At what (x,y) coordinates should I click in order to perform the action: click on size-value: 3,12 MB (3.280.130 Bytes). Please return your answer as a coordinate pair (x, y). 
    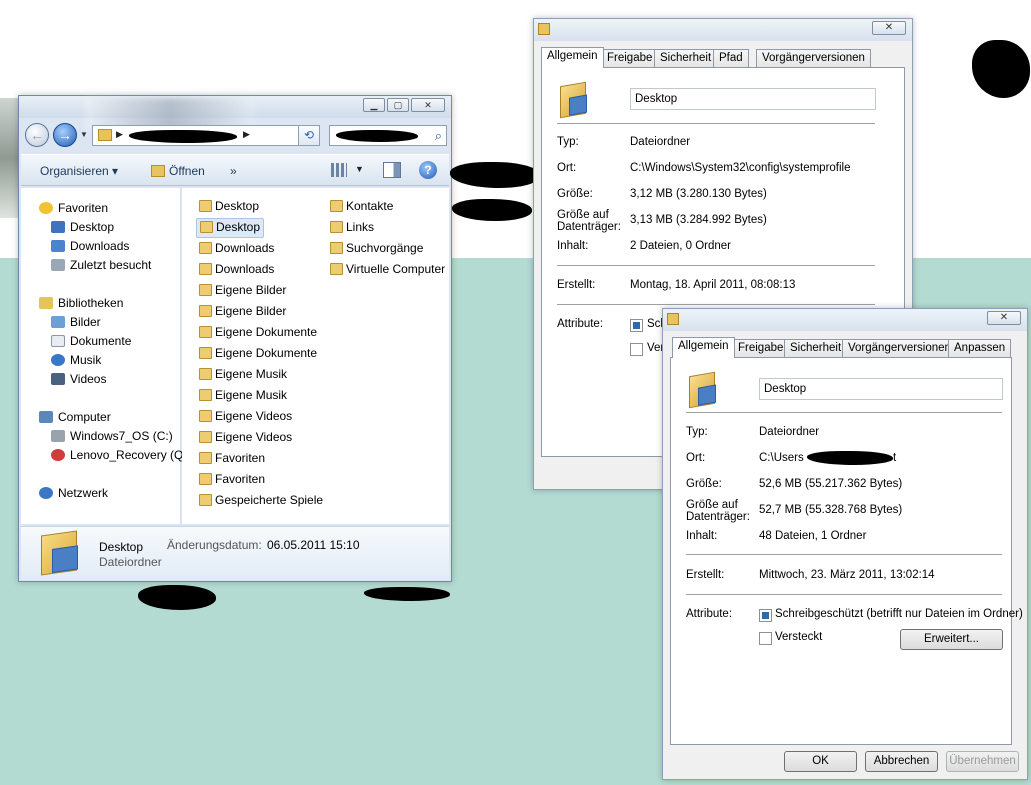
    Looking at the image, I should click on (698, 194).